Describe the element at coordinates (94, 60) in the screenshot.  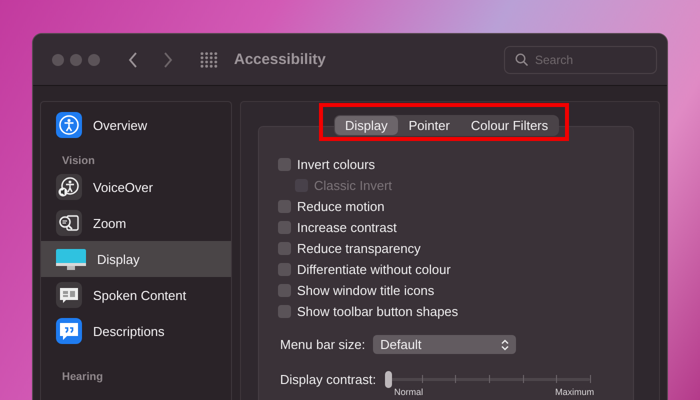
I see `zoom-button` at that location.